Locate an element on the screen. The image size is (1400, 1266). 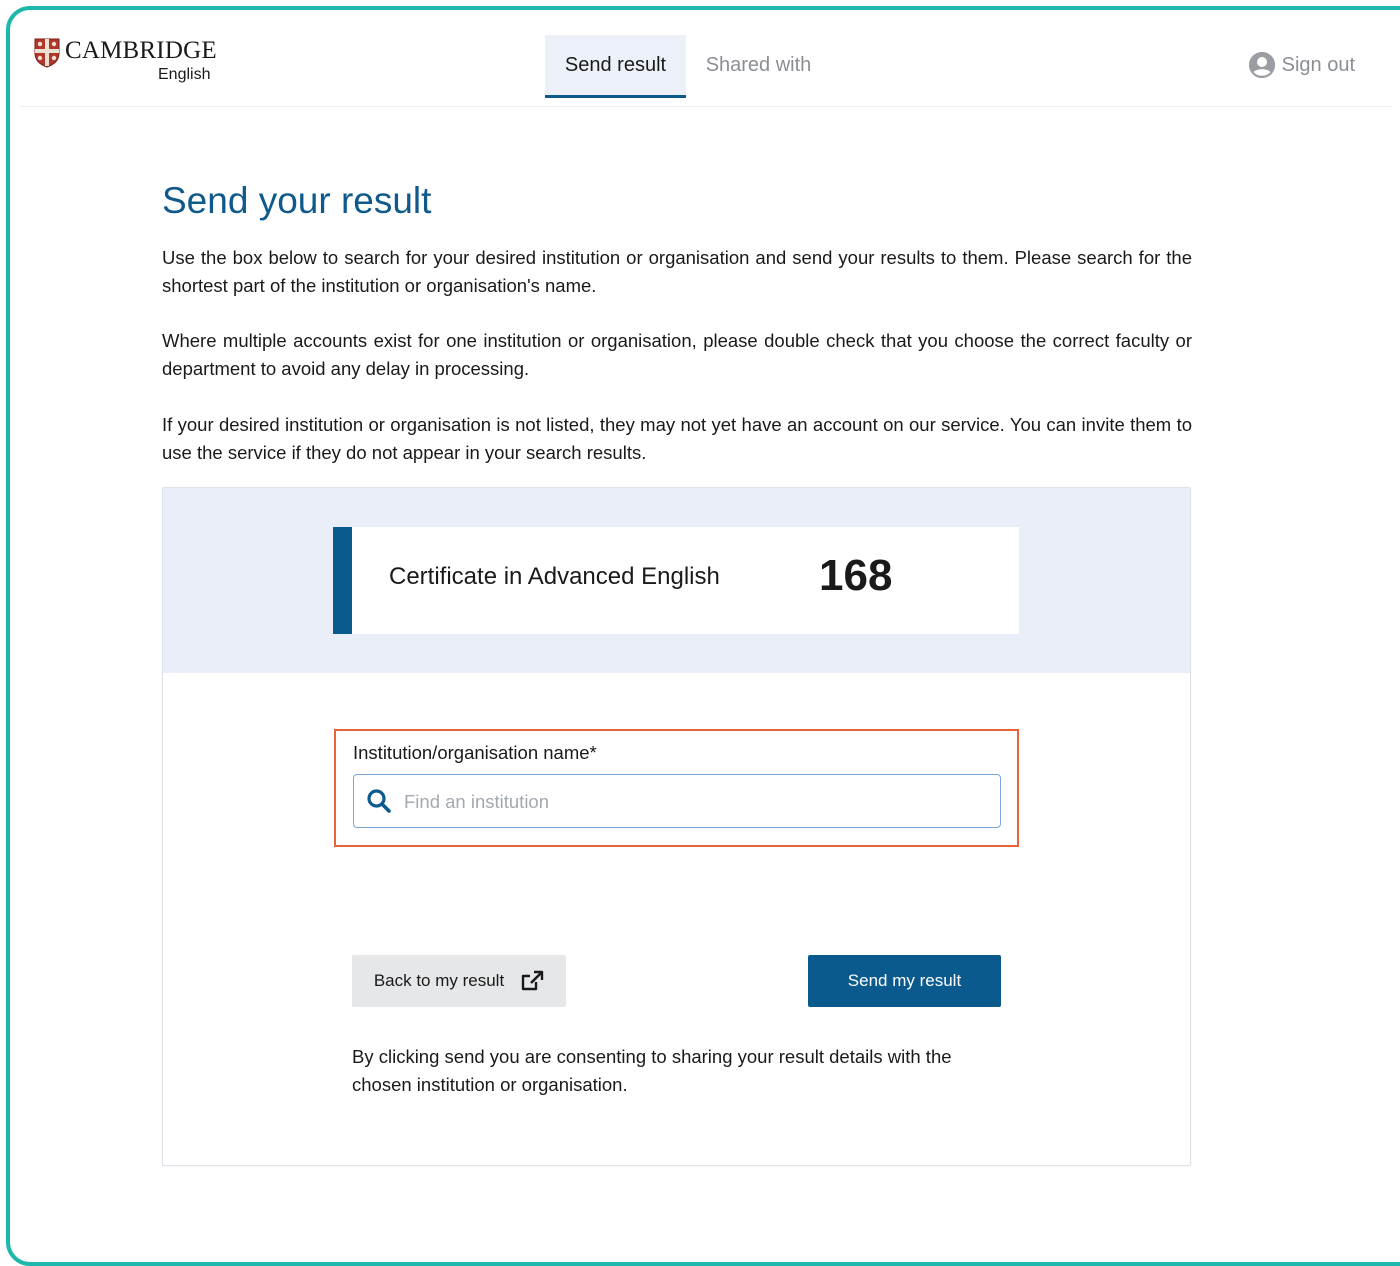
cambridge-logo: CAMBRIDGE English is located at coordinates (134, 61).